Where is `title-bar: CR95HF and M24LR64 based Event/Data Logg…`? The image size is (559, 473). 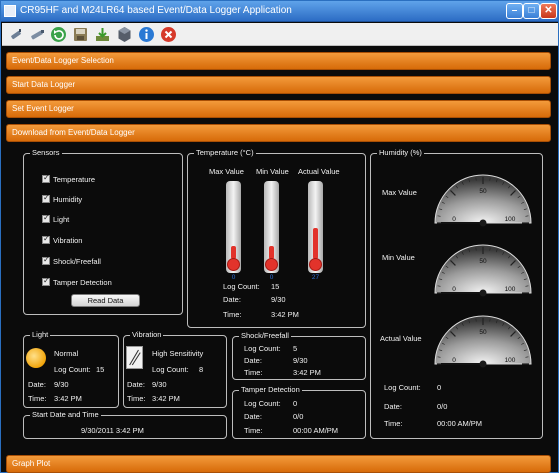
title-bar: CR95HF and M24LR64 based Event/Data Logg… is located at coordinates (279, 11).